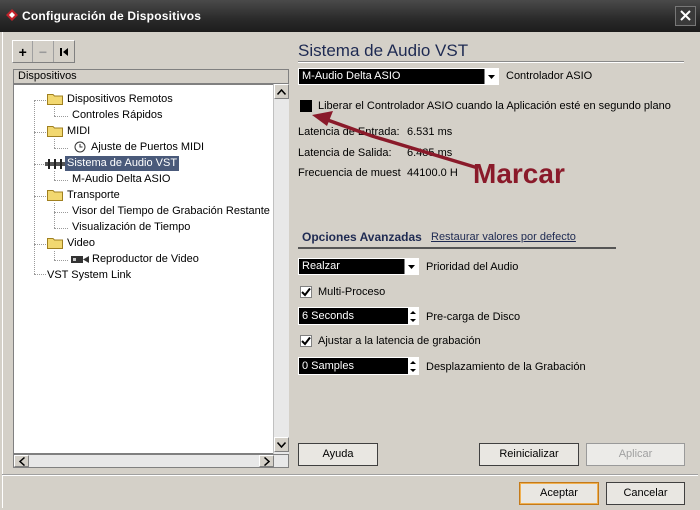 The height and width of the screenshot is (510, 700). Describe the element at coordinates (506, 367) in the screenshot. I see `record-shift-label: Desplazamiento de la Grabación` at that location.